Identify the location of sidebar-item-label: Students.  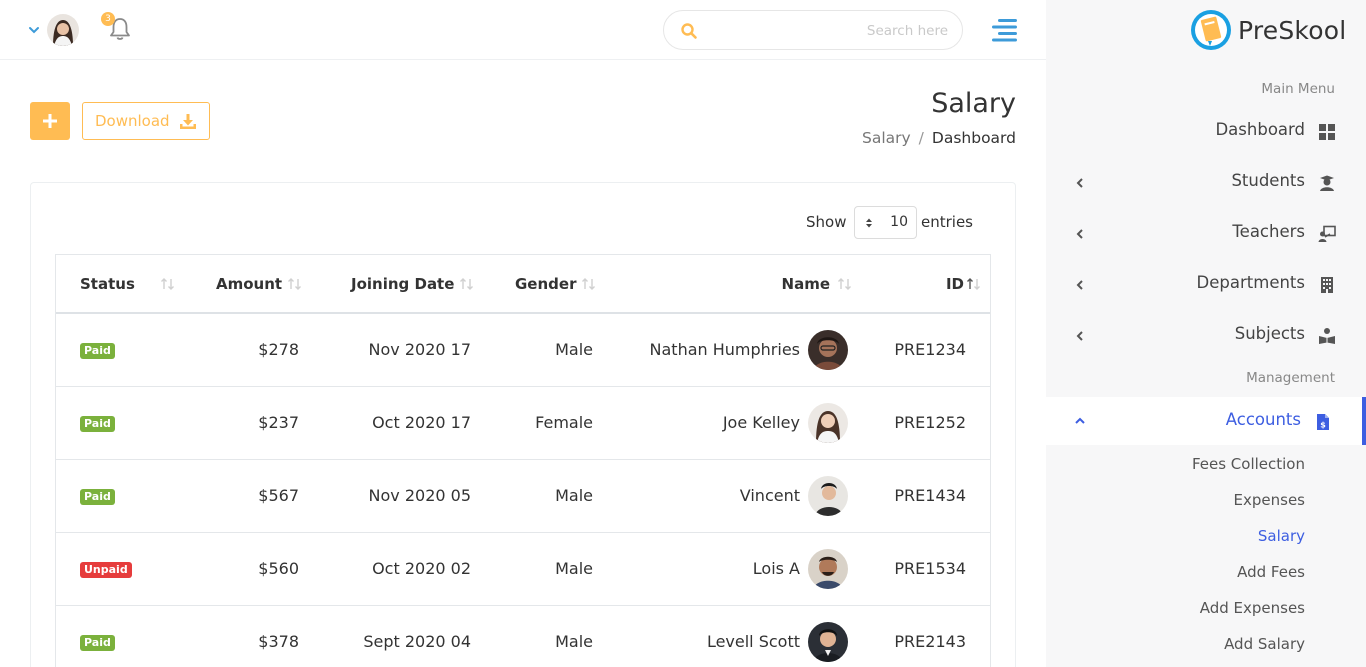
(1268, 180).